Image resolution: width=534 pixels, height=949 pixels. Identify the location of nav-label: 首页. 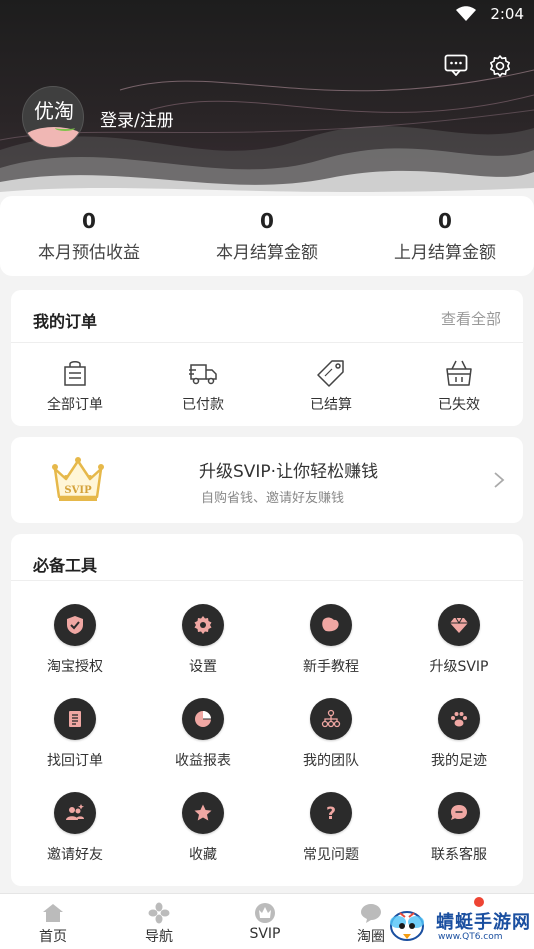
(53, 937).